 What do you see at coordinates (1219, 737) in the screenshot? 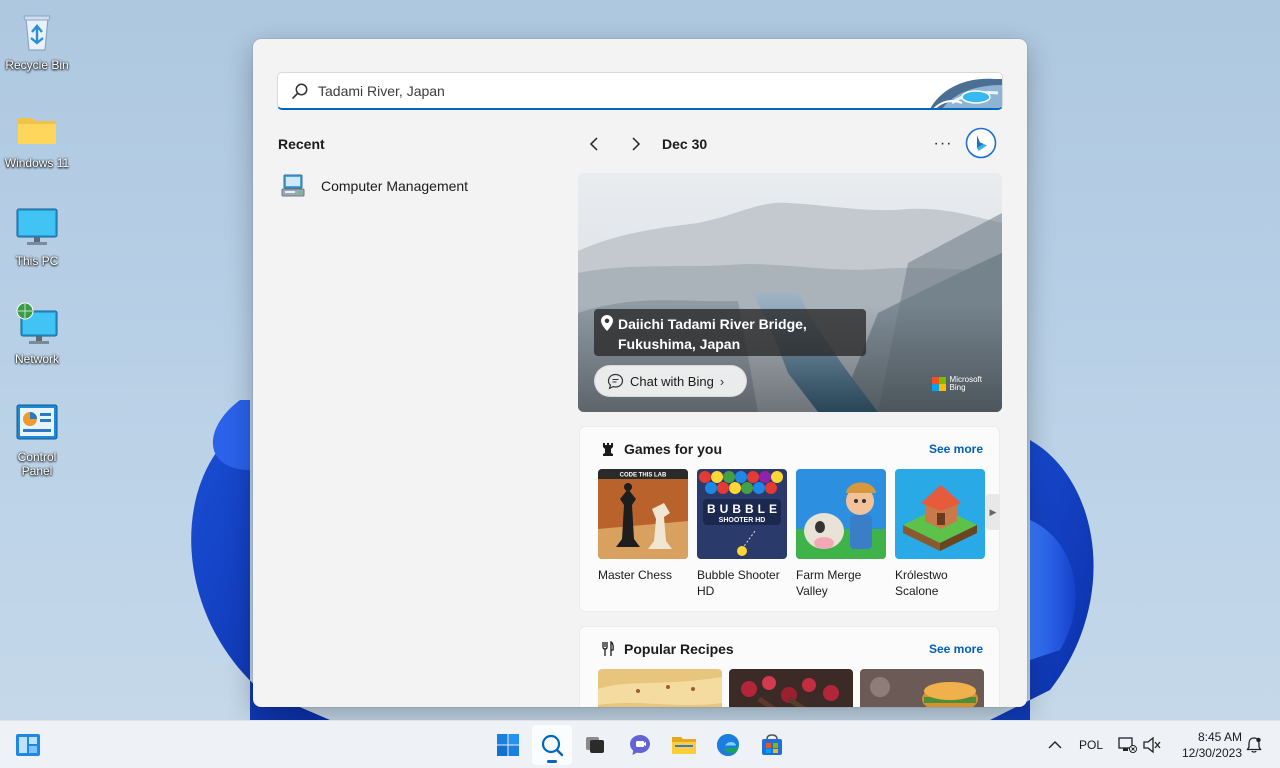
I see `clock-time: 8:45 AM` at bounding box center [1219, 737].